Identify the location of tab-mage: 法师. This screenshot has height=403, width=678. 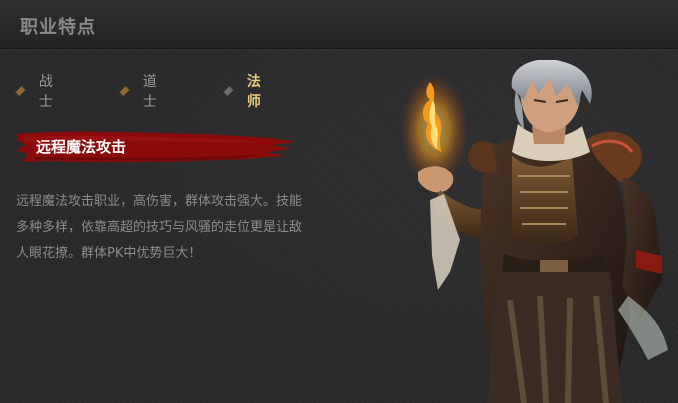
(243, 92).